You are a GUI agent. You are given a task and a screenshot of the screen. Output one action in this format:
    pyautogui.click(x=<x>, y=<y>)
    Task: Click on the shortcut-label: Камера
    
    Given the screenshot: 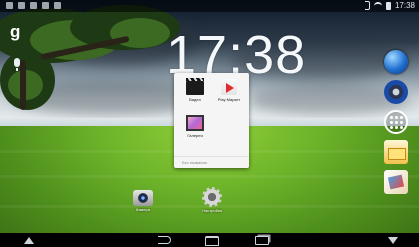 What is the action you would take?
    pyautogui.click(x=143, y=209)
    